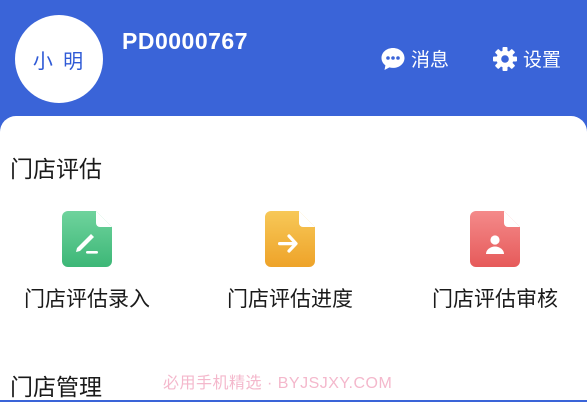 This screenshot has width=587, height=402. I want to click on store-evaluation-entry-label: 门店评估录入, so click(87, 299).